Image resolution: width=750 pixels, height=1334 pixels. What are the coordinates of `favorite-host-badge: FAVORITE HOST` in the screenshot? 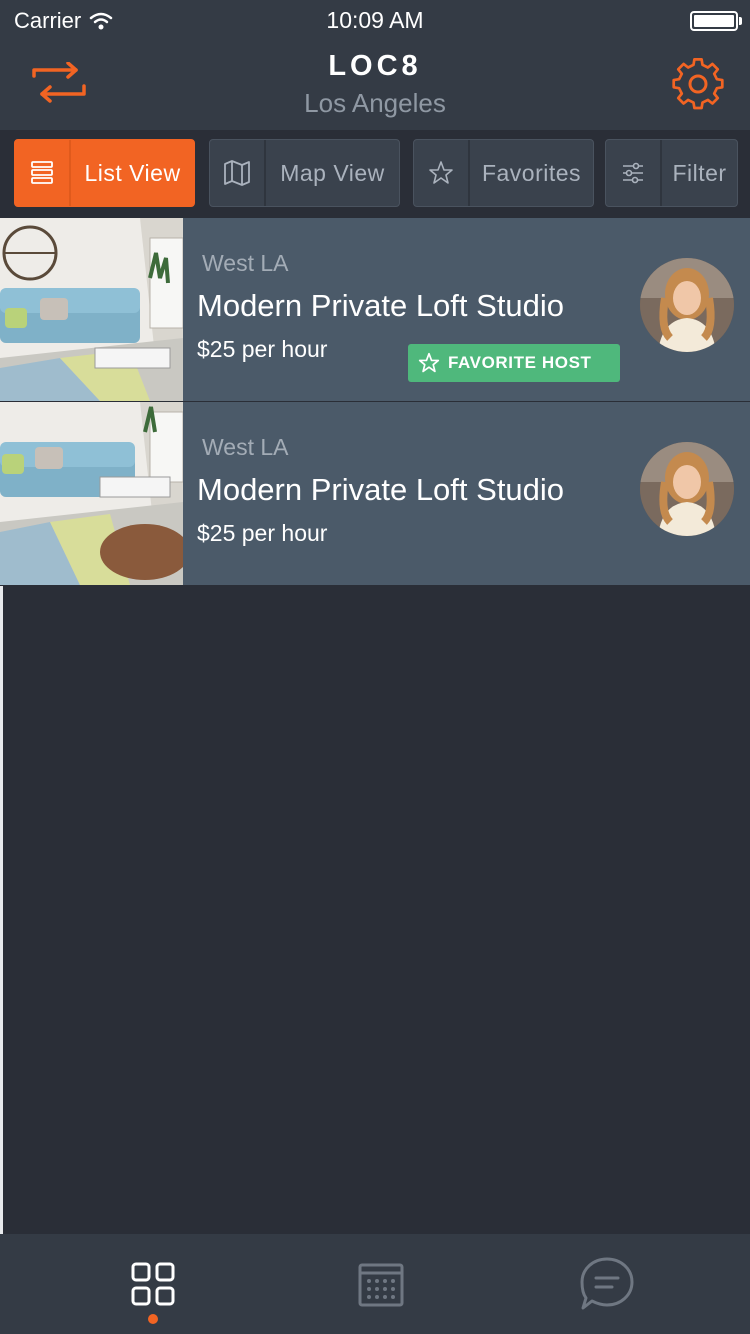 It's located at (514, 363).